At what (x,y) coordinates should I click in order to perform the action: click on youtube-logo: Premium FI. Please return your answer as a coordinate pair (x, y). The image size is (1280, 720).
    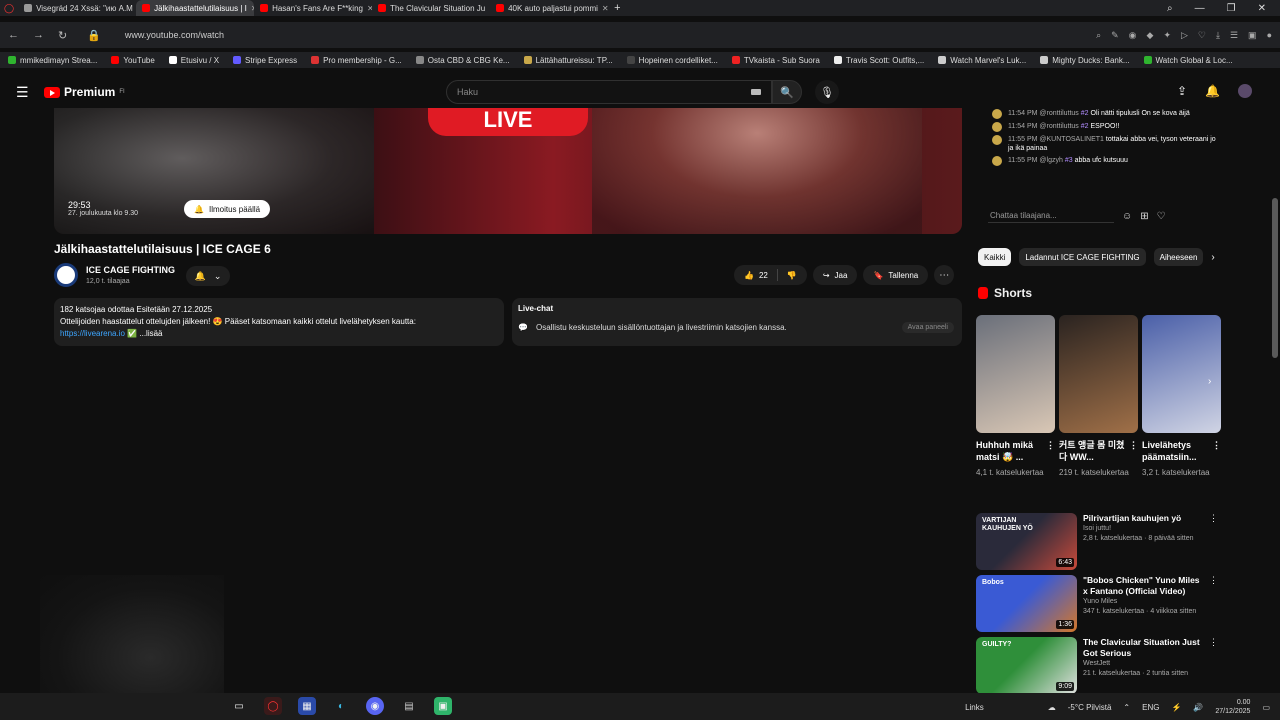
    Looking at the image, I should click on (84, 92).